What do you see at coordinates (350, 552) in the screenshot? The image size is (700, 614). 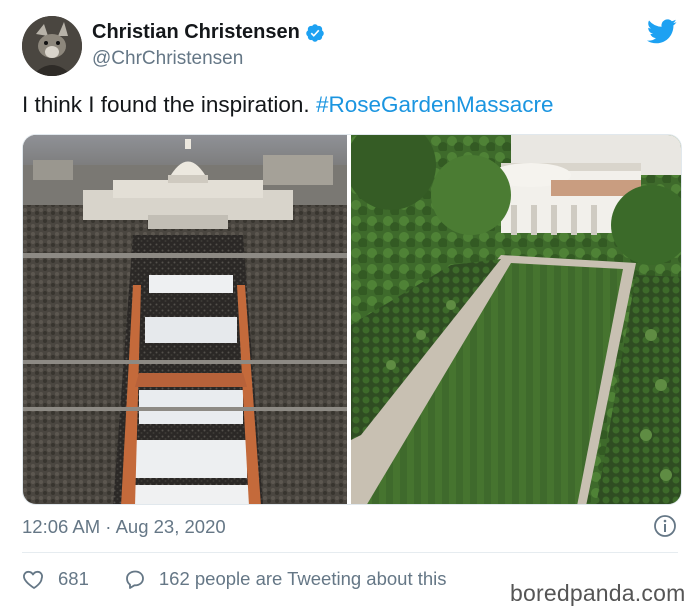 I see `divider` at bounding box center [350, 552].